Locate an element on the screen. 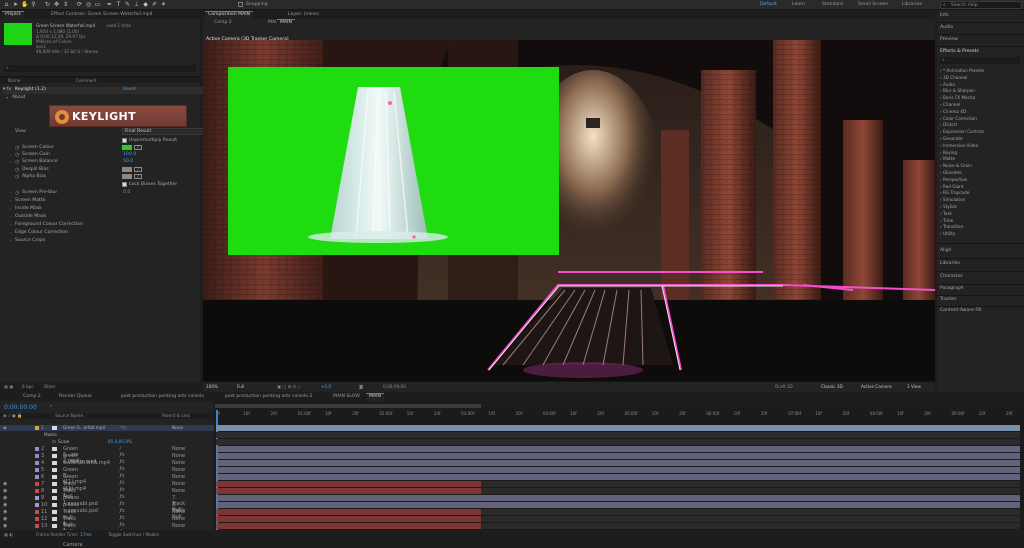 The width and height of the screenshot is (1024, 548). effects-category-item: › Keying is located at coordinates (948, 152).